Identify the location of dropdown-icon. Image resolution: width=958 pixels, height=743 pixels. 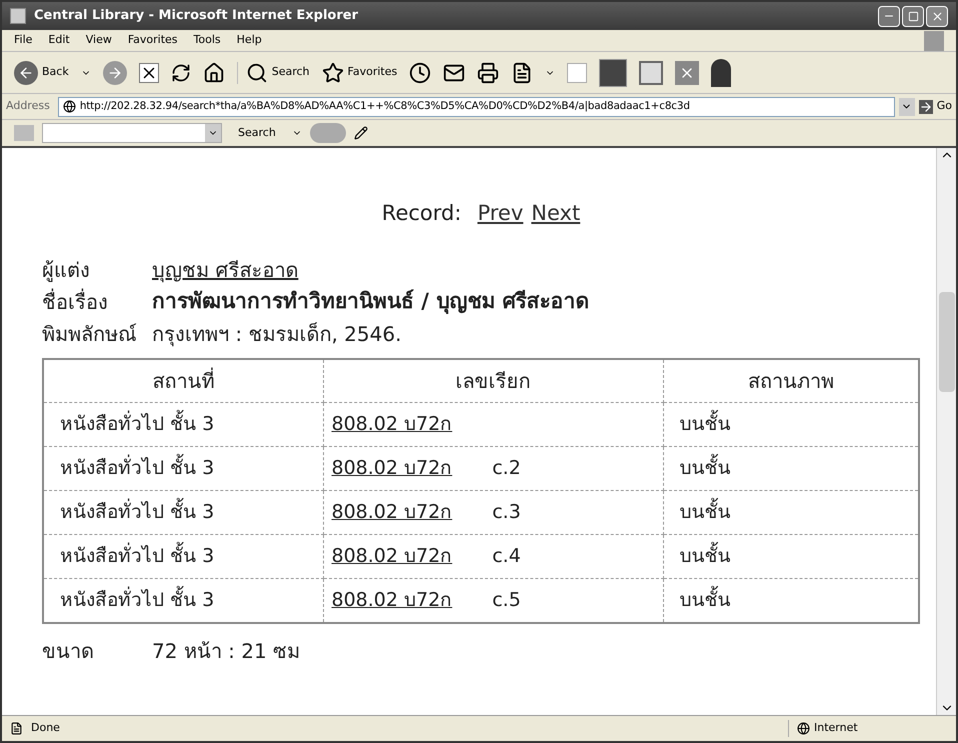
(906, 107).